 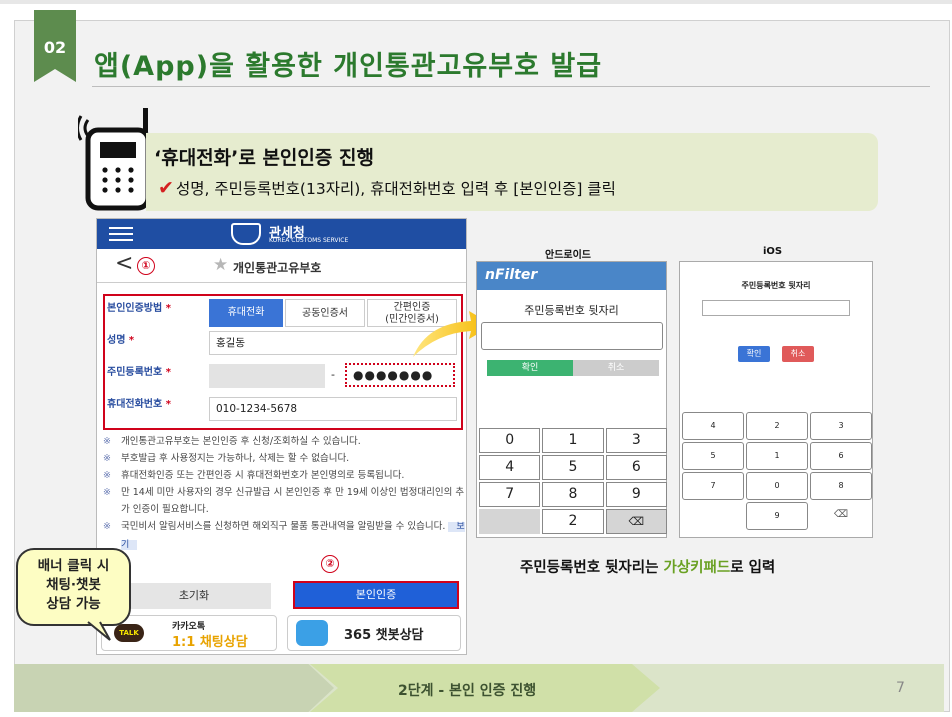 What do you see at coordinates (246, 234) in the screenshot?
I see `customs-emblem-icon` at bounding box center [246, 234].